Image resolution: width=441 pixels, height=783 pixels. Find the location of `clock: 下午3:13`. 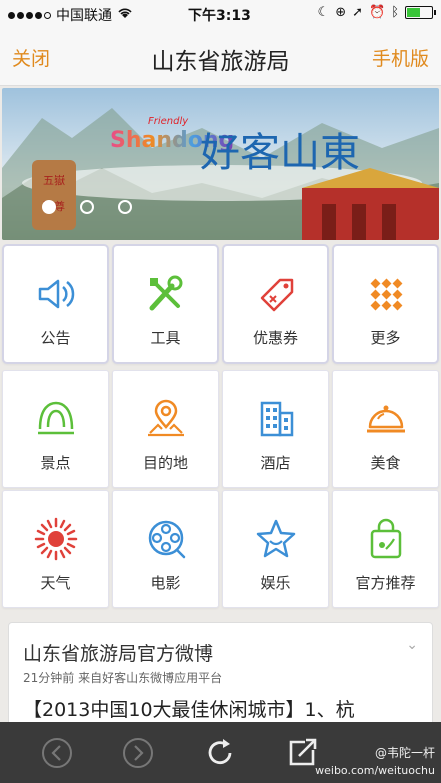

clock: 下午3:13 is located at coordinates (219, 16).